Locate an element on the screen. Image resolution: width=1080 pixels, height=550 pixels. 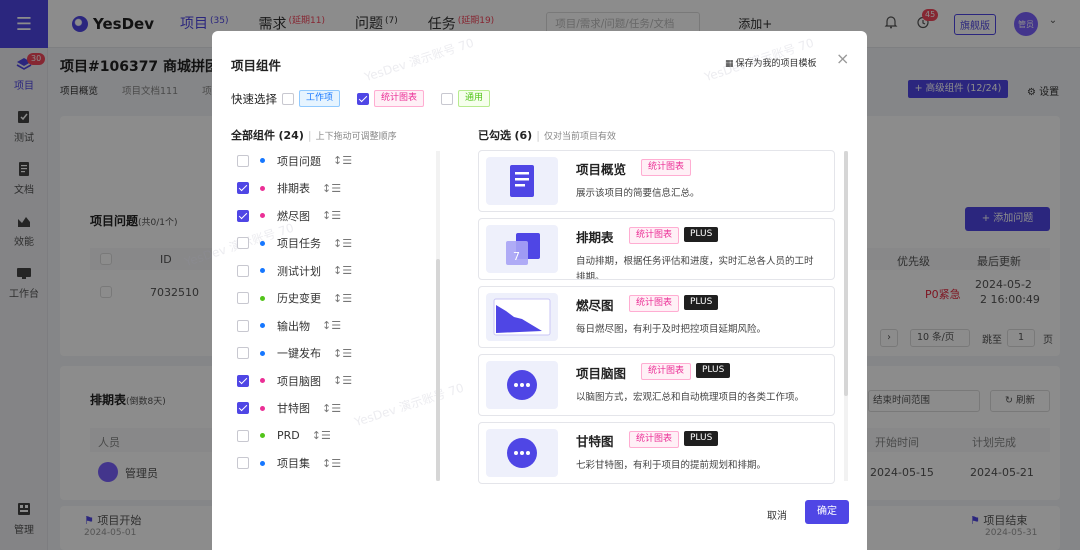
component-name: 项目脑图 is located at coordinates (601, 373).